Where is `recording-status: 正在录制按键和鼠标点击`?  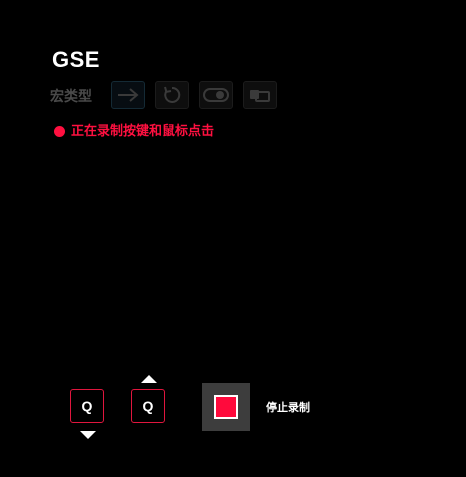
recording-status: 正在录制按键和鼠标点击 is located at coordinates (134, 129).